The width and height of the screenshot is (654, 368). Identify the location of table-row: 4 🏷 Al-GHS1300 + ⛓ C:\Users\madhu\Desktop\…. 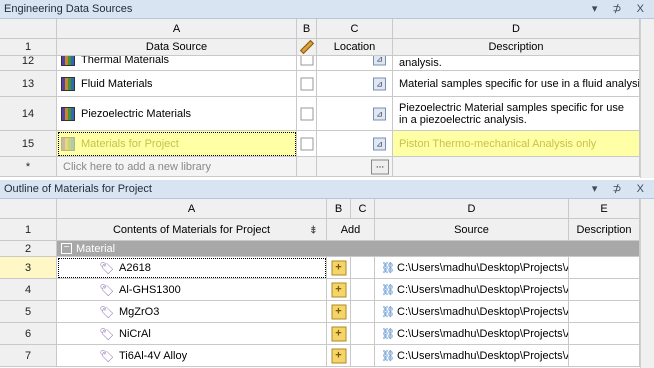
(327, 290).